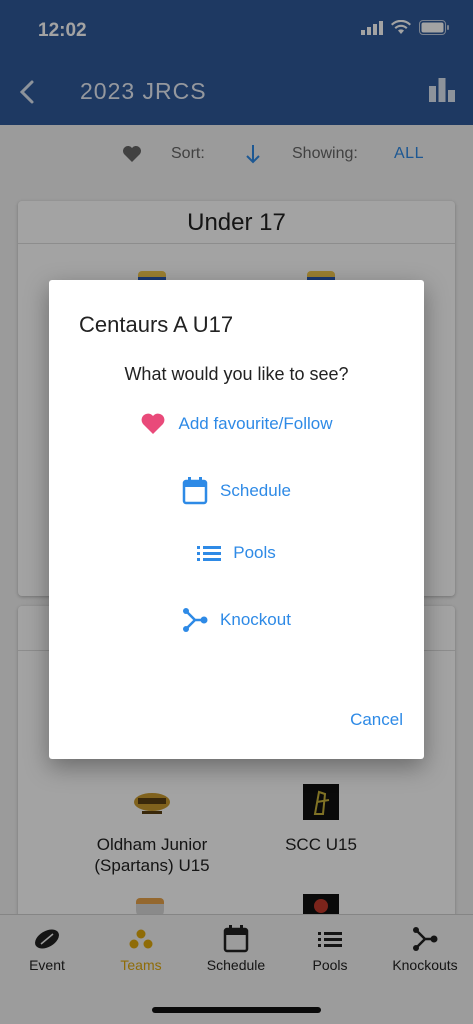 This screenshot has height=1024, width=473. I want to click on option-label: Add favourite/Follow, so click(255, 423).